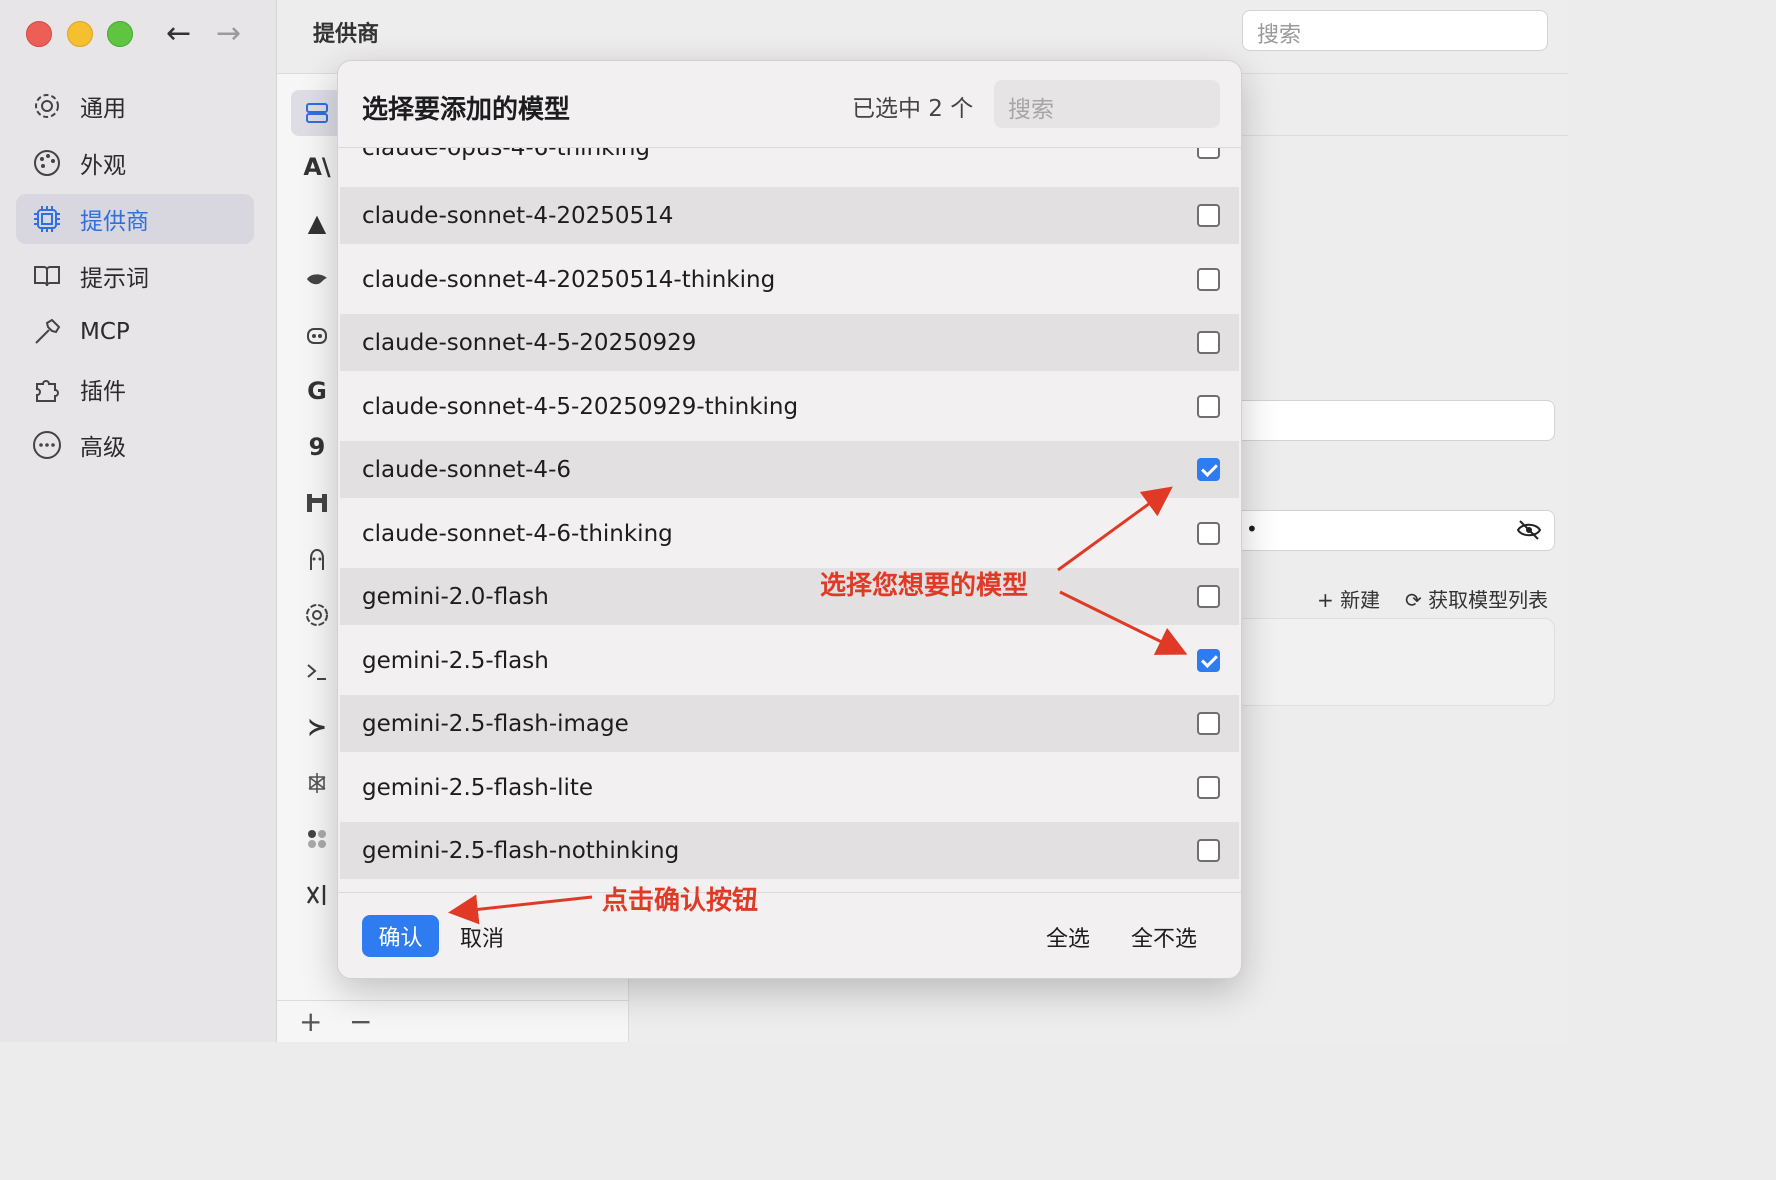 The width and height of the screenshot is (1776, 1180). Describe the element at coordinates (1395, 420) in the screenshot. I see `api-host-field` at that location.